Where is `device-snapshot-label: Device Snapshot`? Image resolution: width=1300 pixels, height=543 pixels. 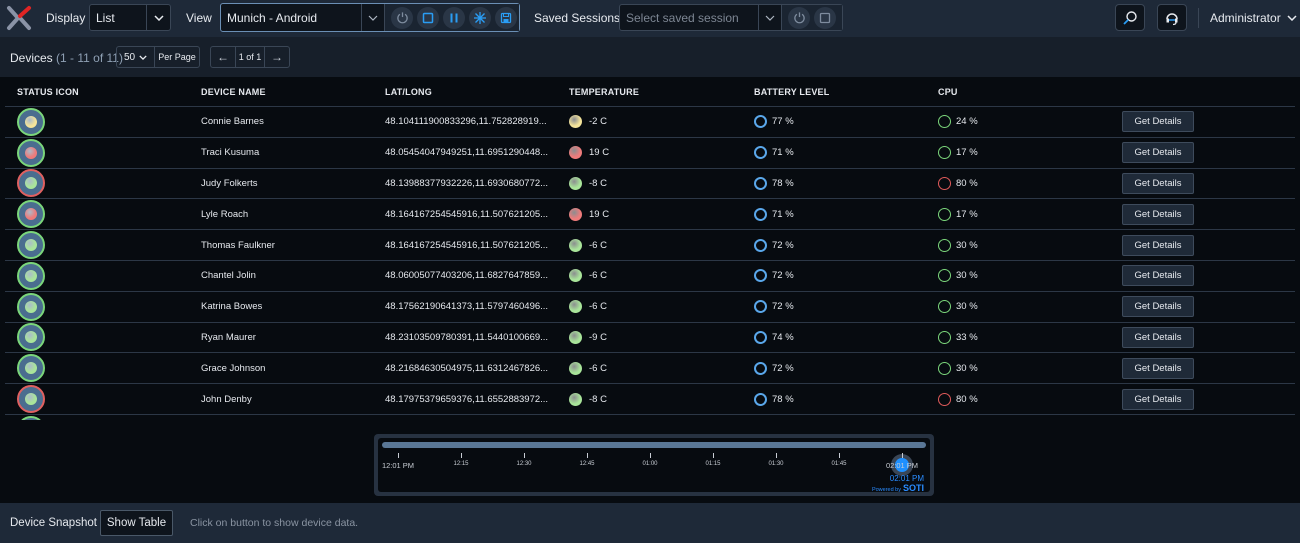 device-snapshot-label: Device Snapshot is located at coordinates (53, 523).